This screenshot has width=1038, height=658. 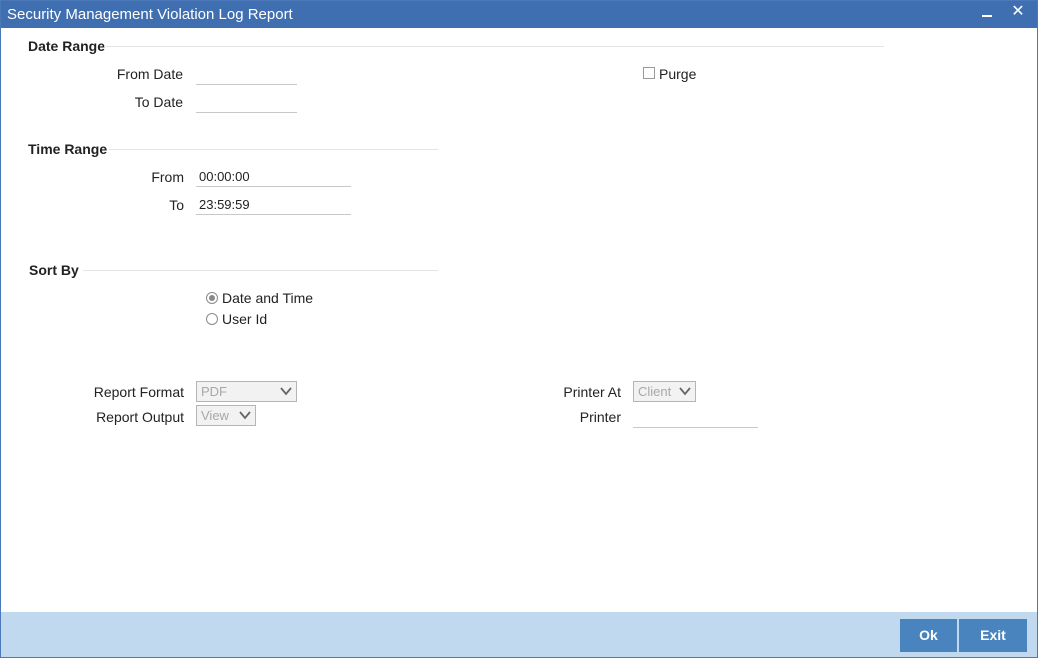 I want to click on time-from-label: From, so click(x=167, y=177).